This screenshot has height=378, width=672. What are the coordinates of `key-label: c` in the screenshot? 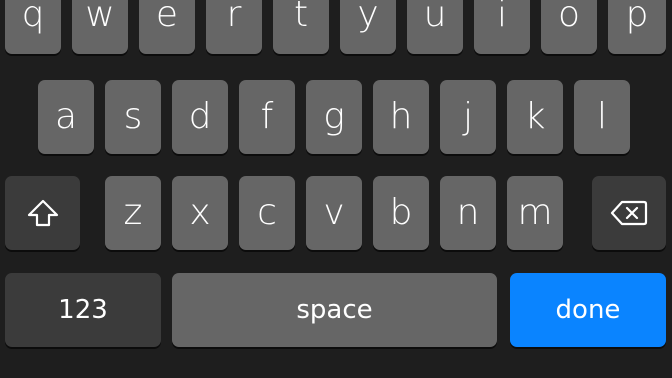 It's located at (267, 212).